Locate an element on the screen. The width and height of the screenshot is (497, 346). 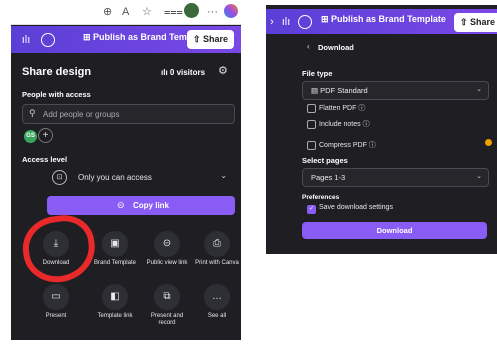
analytics-icon: ılı is located at coordinates (165, 72).